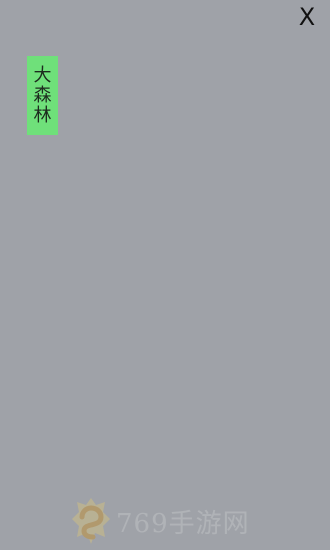 Image resolution: width=330 pixels, height=550 pixels. I want to click on location-tag: 大森林, so click(42, 95).